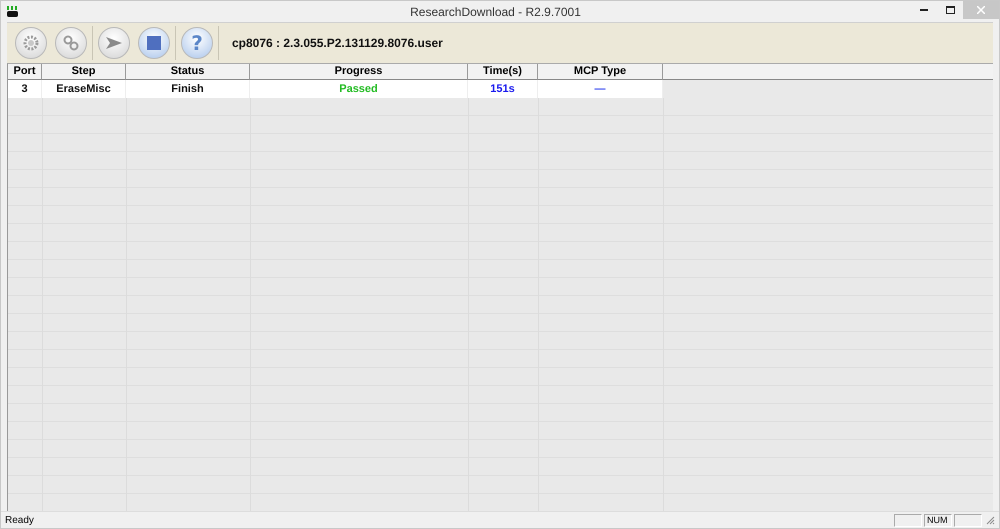 The image size is (1000, 529). Describe the element at coordinates (20, 520) in the screenshot. I see `status-text: Ready` at that location.